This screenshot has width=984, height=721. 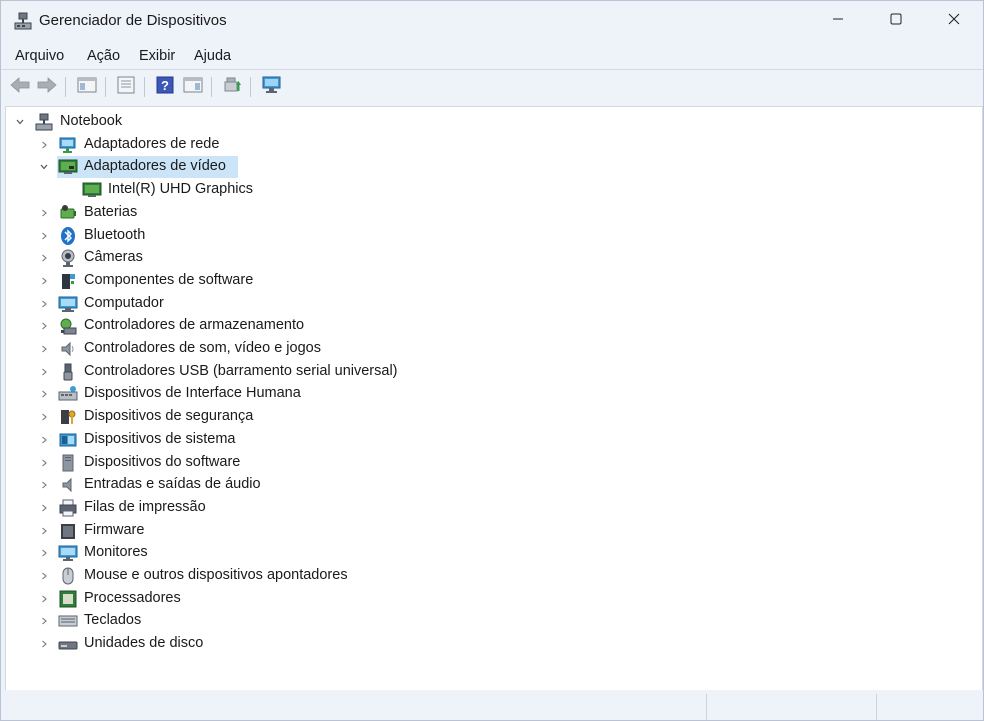 I want to click on camera-icon, so click(x=68, y=258).